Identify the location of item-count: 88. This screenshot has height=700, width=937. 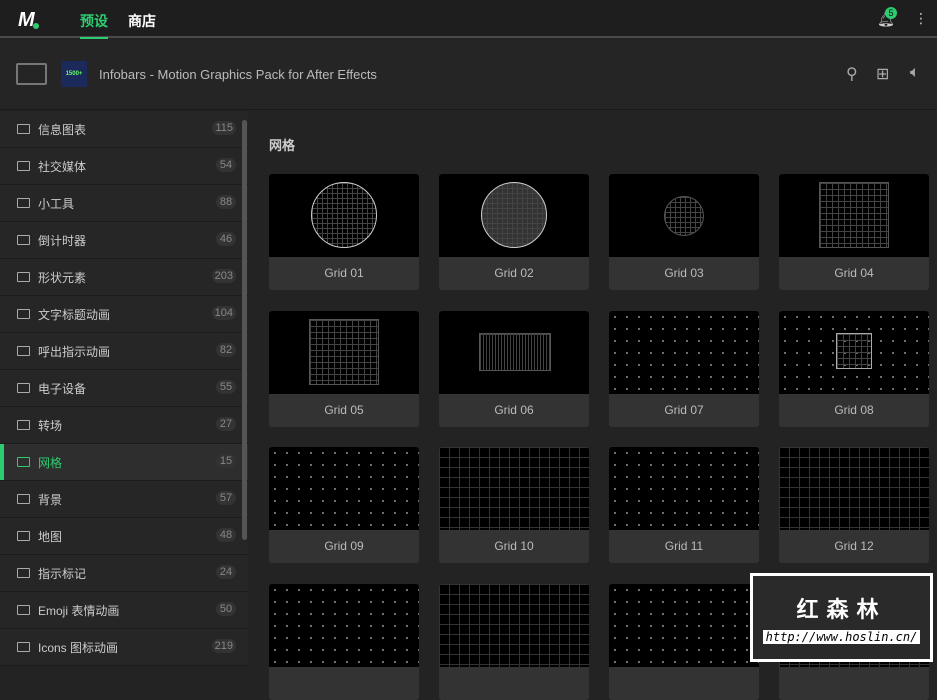
(226, 202).